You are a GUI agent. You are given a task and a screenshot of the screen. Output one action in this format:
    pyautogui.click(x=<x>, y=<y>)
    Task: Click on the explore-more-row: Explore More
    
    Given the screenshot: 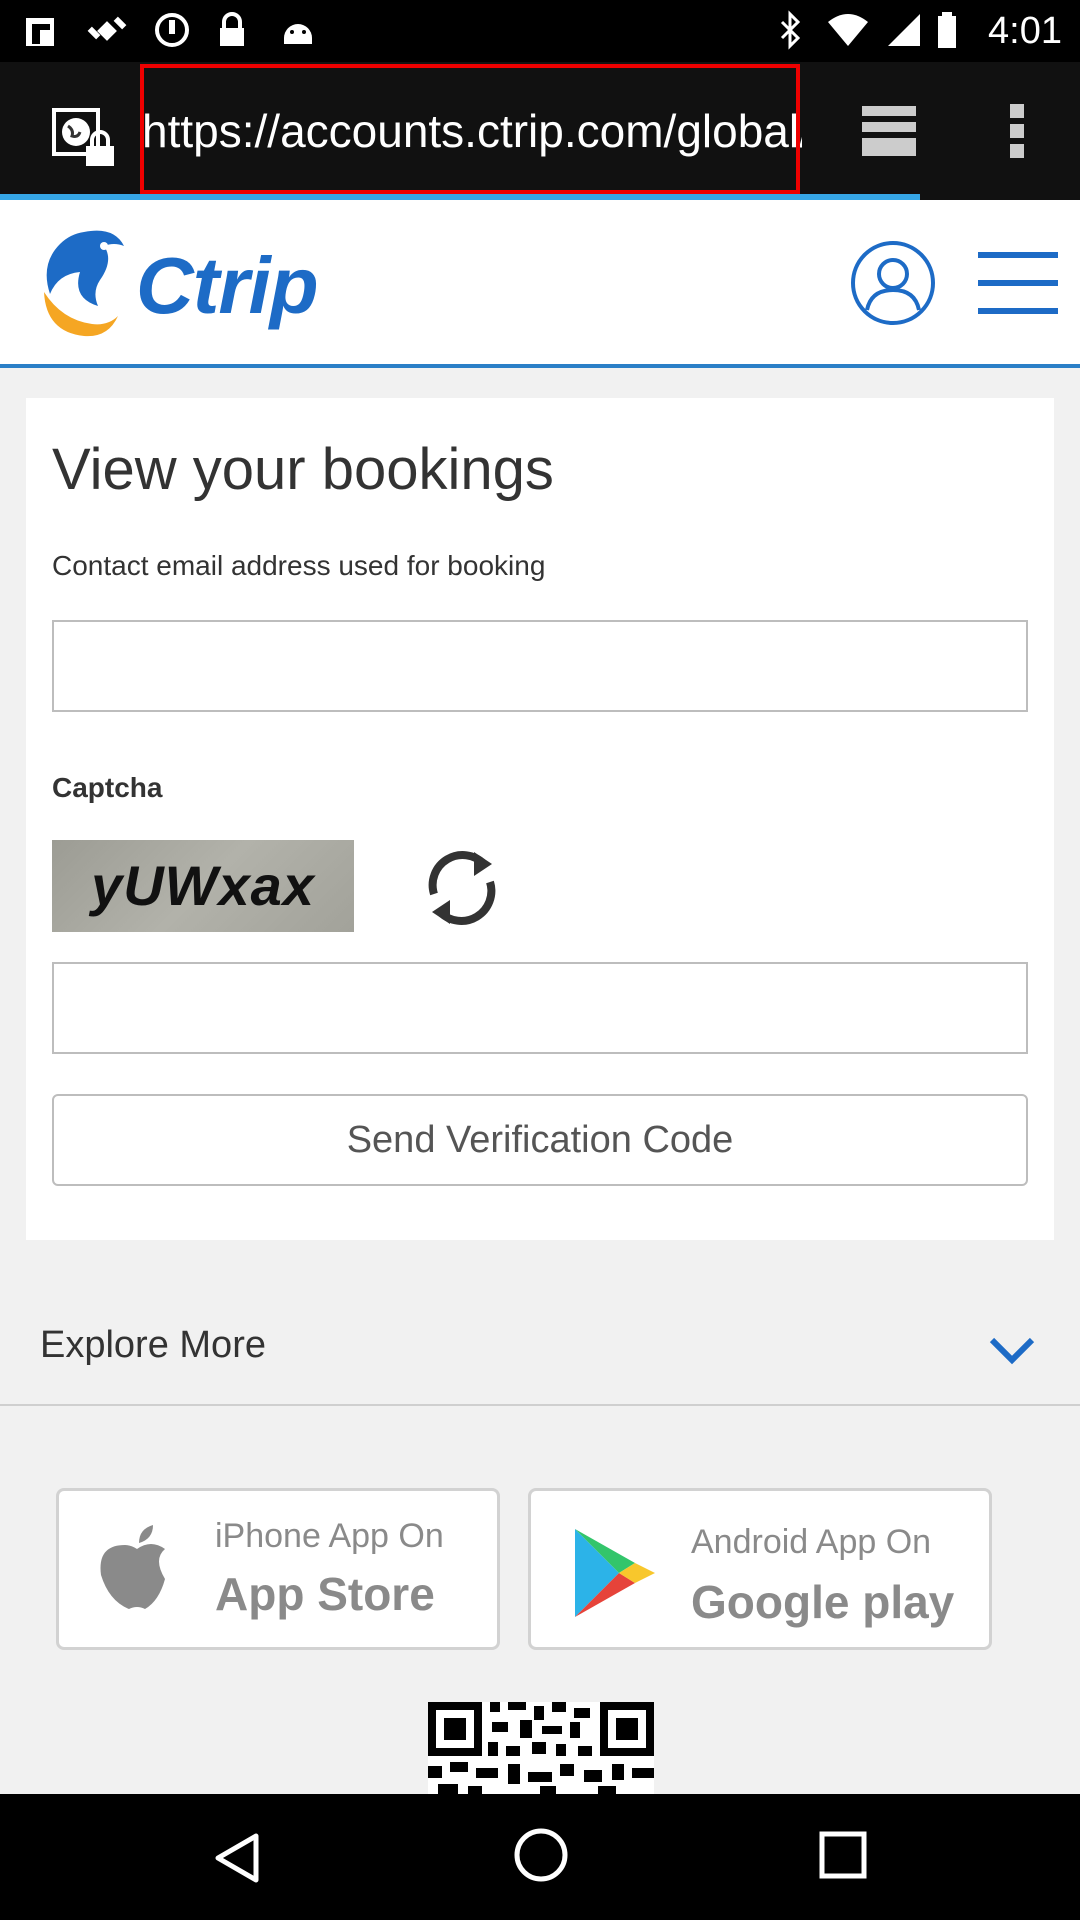 What is the action you would take?
    pyautogui.click(x=540, y=1350)
    